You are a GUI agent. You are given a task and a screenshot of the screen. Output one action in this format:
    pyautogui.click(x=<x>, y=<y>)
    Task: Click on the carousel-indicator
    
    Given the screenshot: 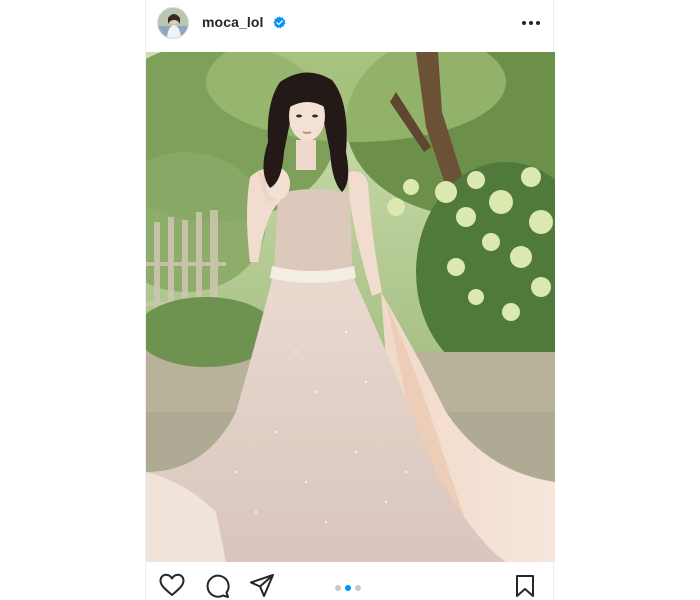 What is the action you would take?
    pyautogui.click(x=348, y=588)
    